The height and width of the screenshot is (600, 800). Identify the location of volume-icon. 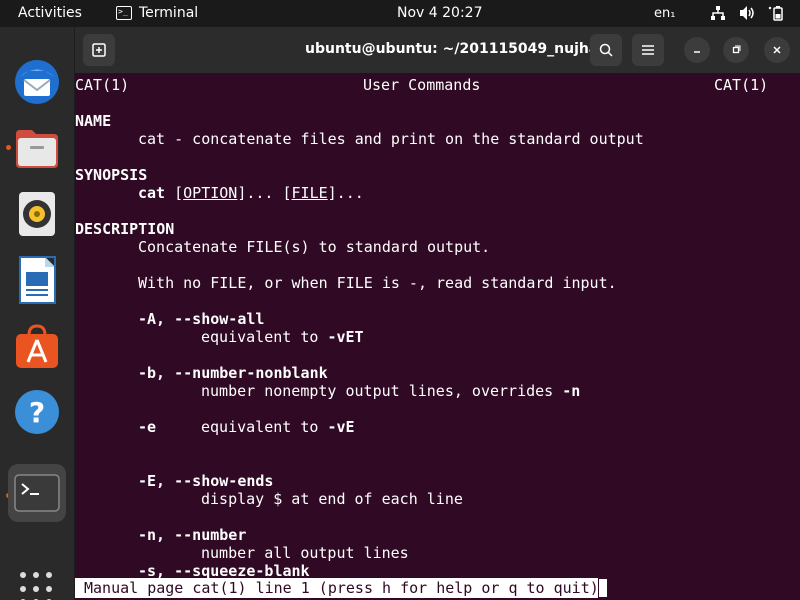
(747, 15).